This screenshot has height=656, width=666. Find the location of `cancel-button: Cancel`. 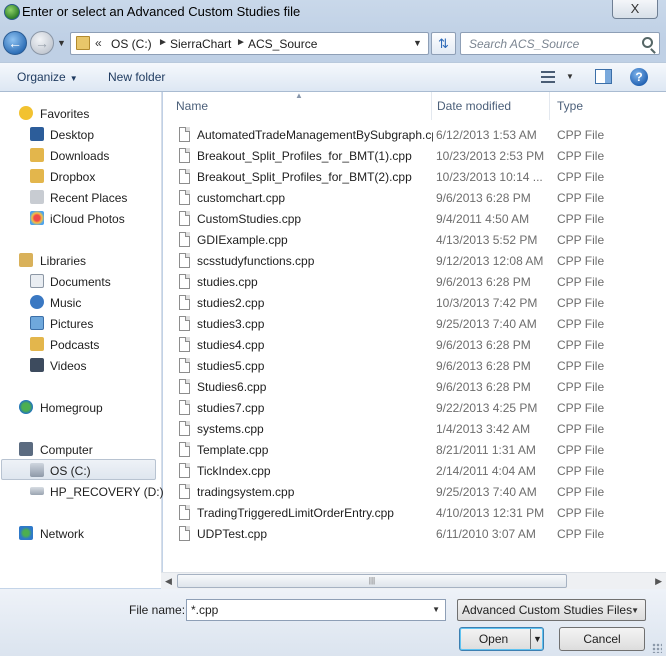

cancel-button: Cancel is located at coordinates (602, 639).